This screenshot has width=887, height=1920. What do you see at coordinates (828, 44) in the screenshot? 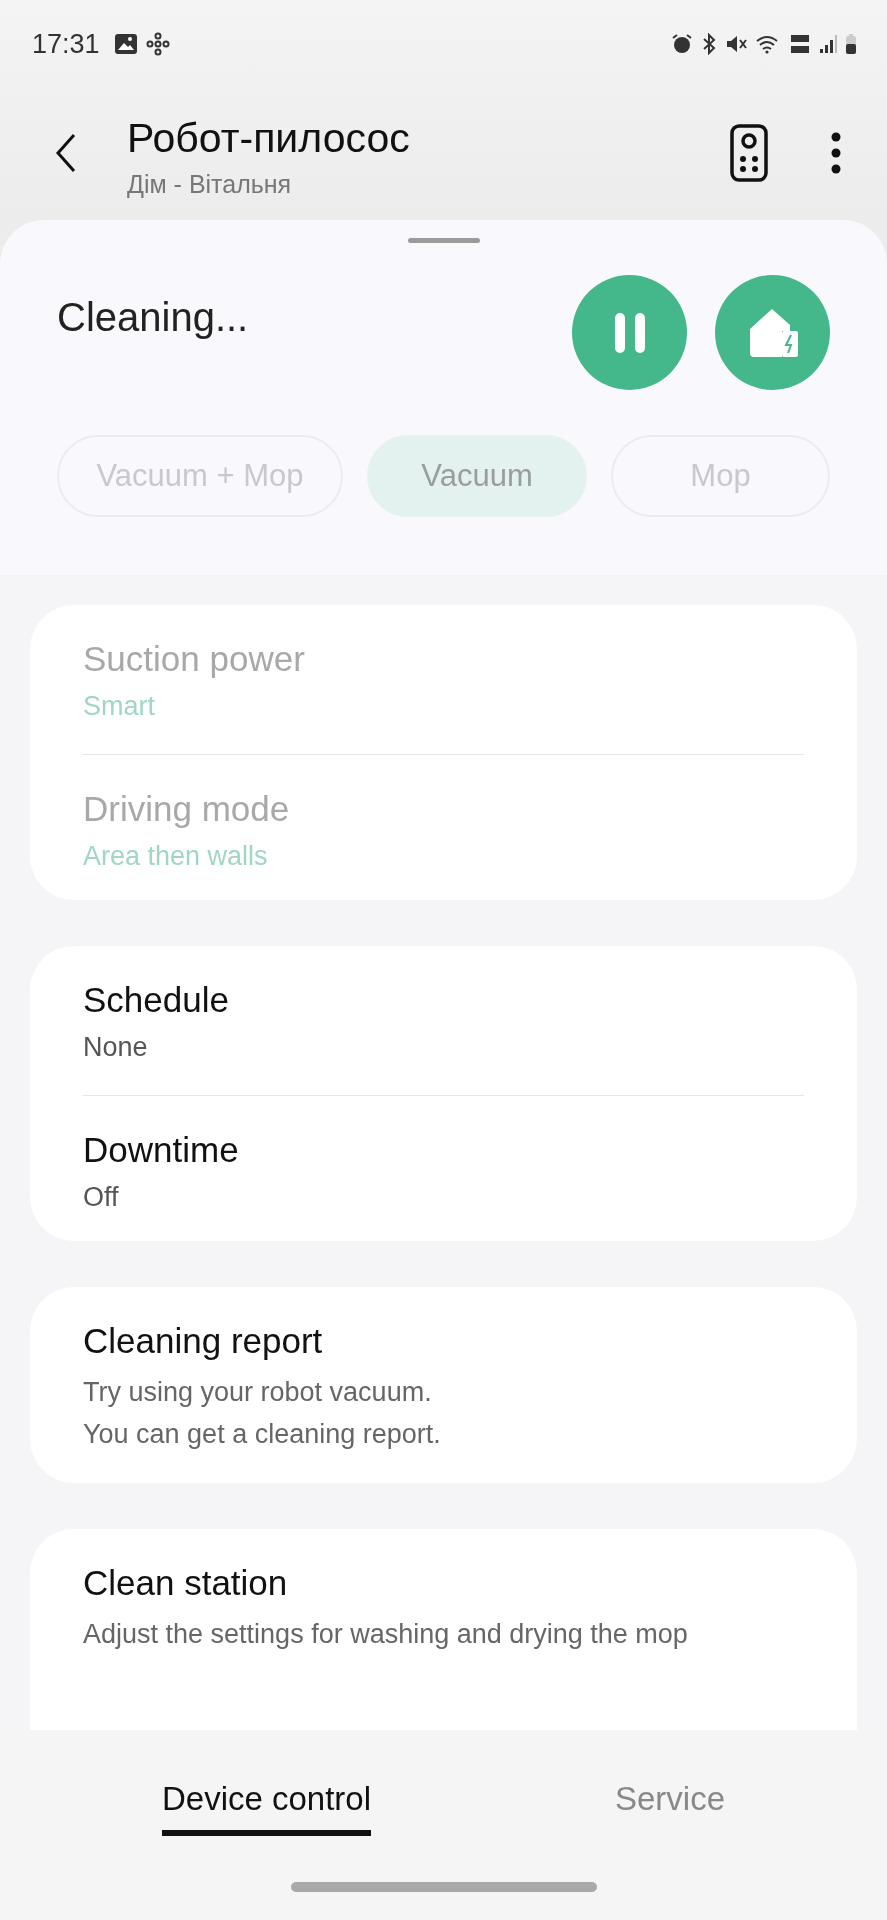
I see `signal-icon` at bounding box center [828, 44].